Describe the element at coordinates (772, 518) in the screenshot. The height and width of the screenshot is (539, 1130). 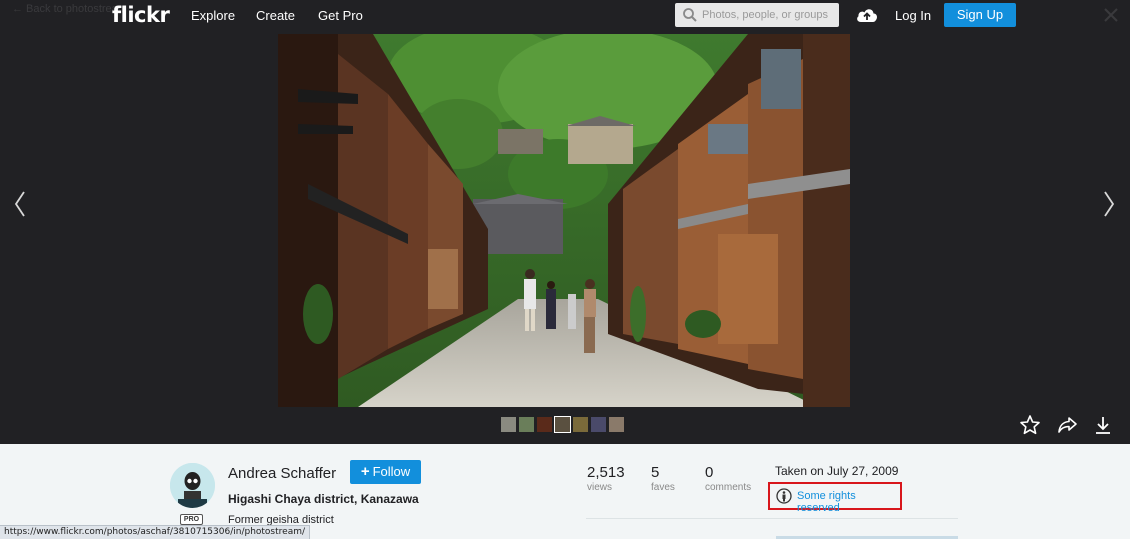
I see `divider` at that location.